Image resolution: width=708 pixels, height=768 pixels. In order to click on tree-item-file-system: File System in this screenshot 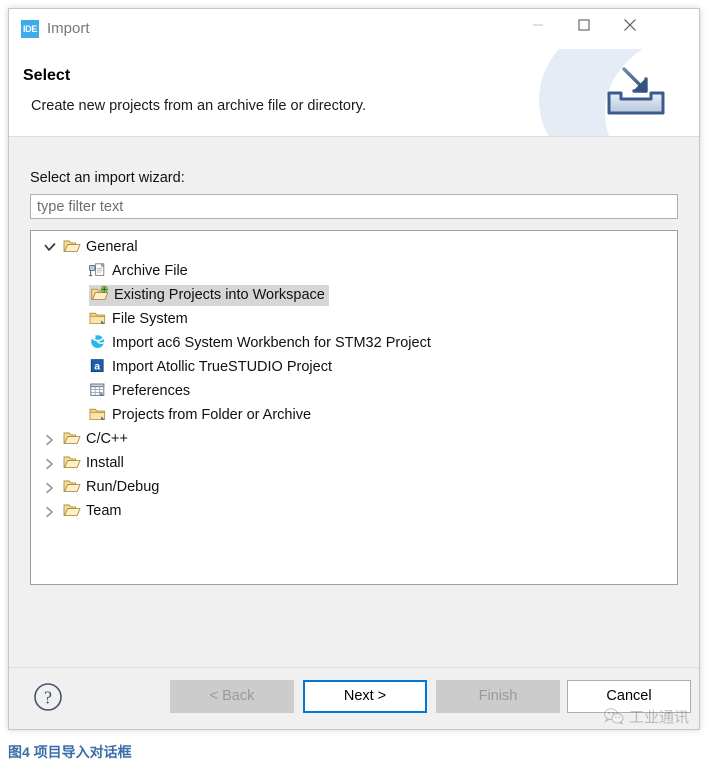, I will do `click(354, 319)`.